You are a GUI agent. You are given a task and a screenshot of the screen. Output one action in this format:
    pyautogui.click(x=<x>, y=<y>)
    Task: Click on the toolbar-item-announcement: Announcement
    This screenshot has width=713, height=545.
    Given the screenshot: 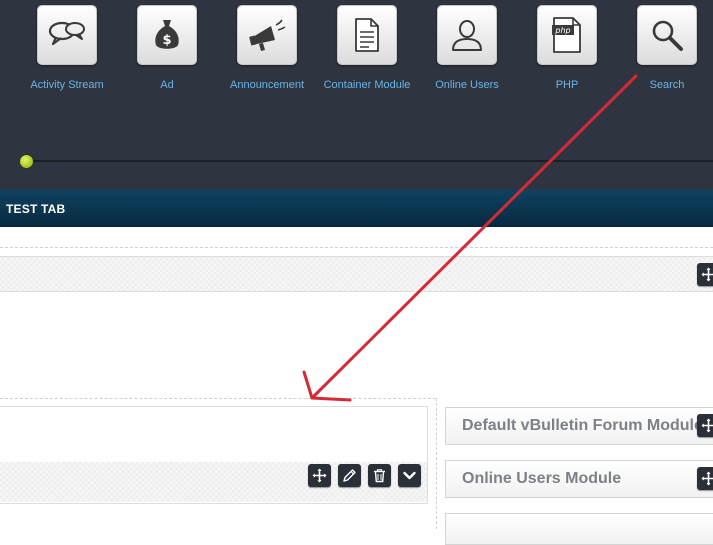 What is the action you would take?
    pyautogui.click(x=267, y=48)
    